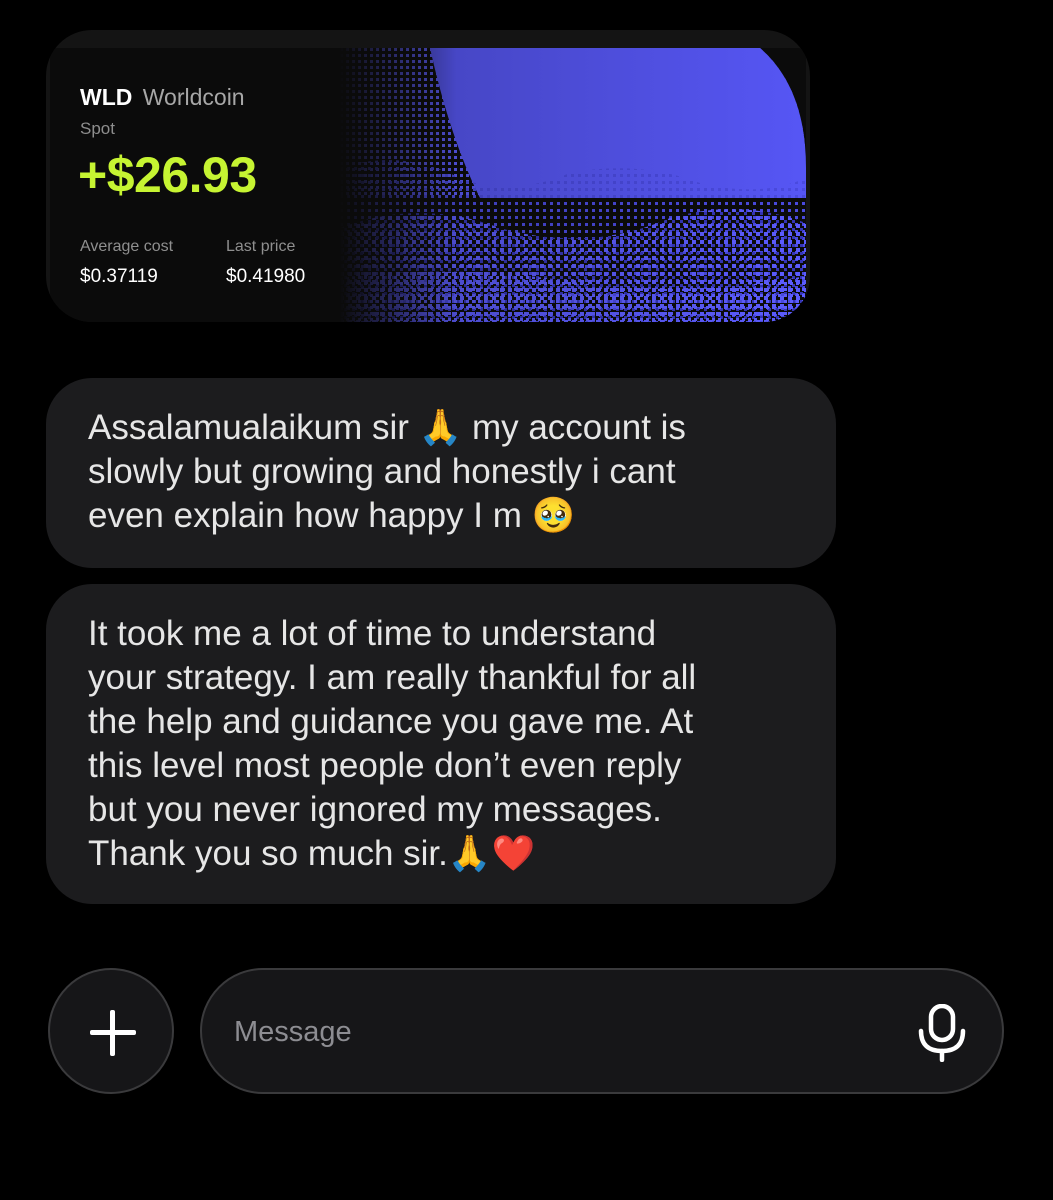 This screenshot has height=1200, width=1053. Describe the element at coordinates (193, 97) in the screenshot. I see `ticker-name: Worldcoin` at that location.